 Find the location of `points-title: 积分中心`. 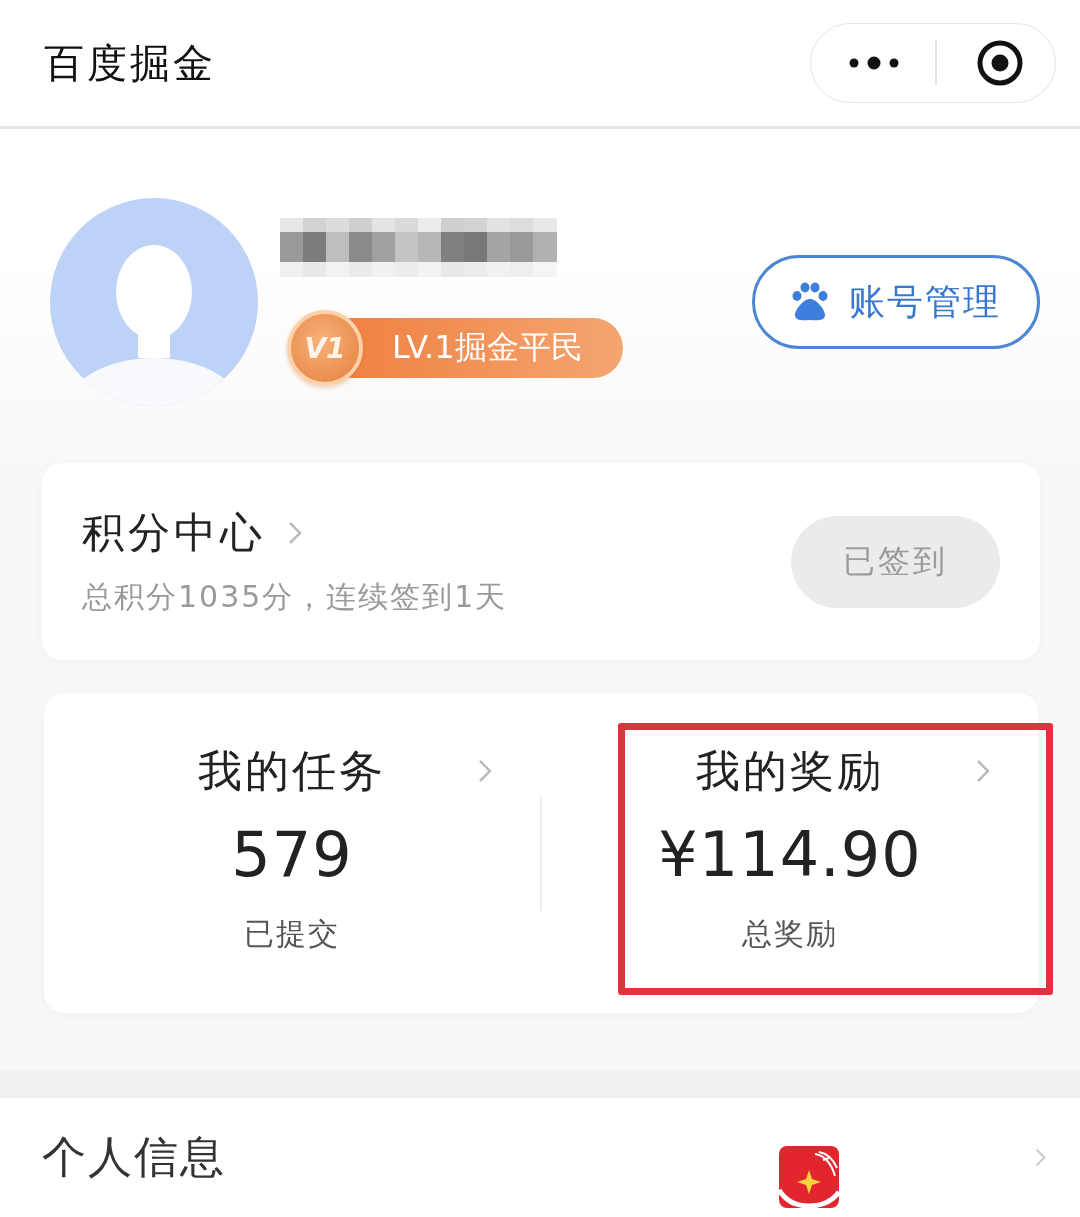

points-title: 积分中心 is located at coordinates (174, 533).